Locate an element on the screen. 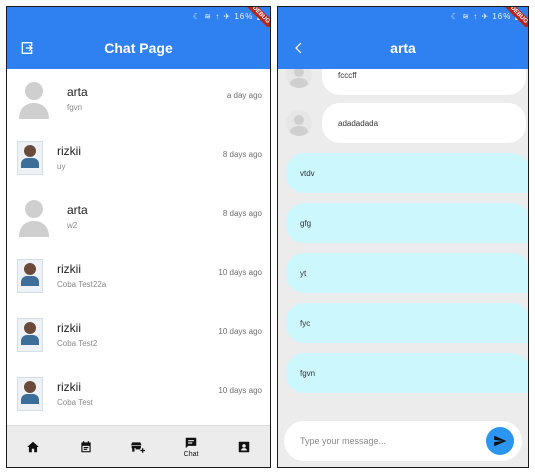 This screenshot has width=535, height=474. contact-icon is located at coordinates (243, 446).